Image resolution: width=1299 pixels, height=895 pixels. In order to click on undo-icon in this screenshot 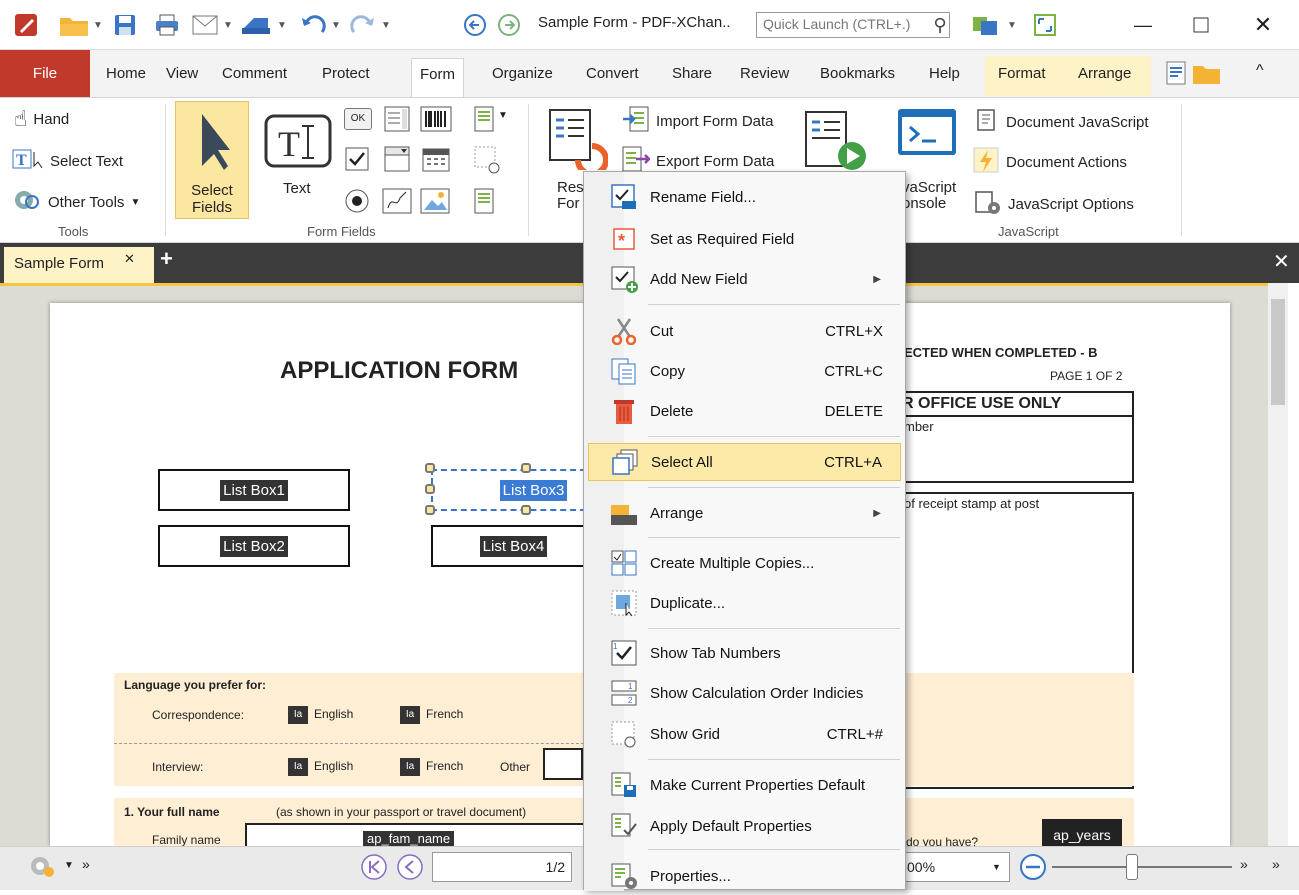, I will do `click(313, 25)`.